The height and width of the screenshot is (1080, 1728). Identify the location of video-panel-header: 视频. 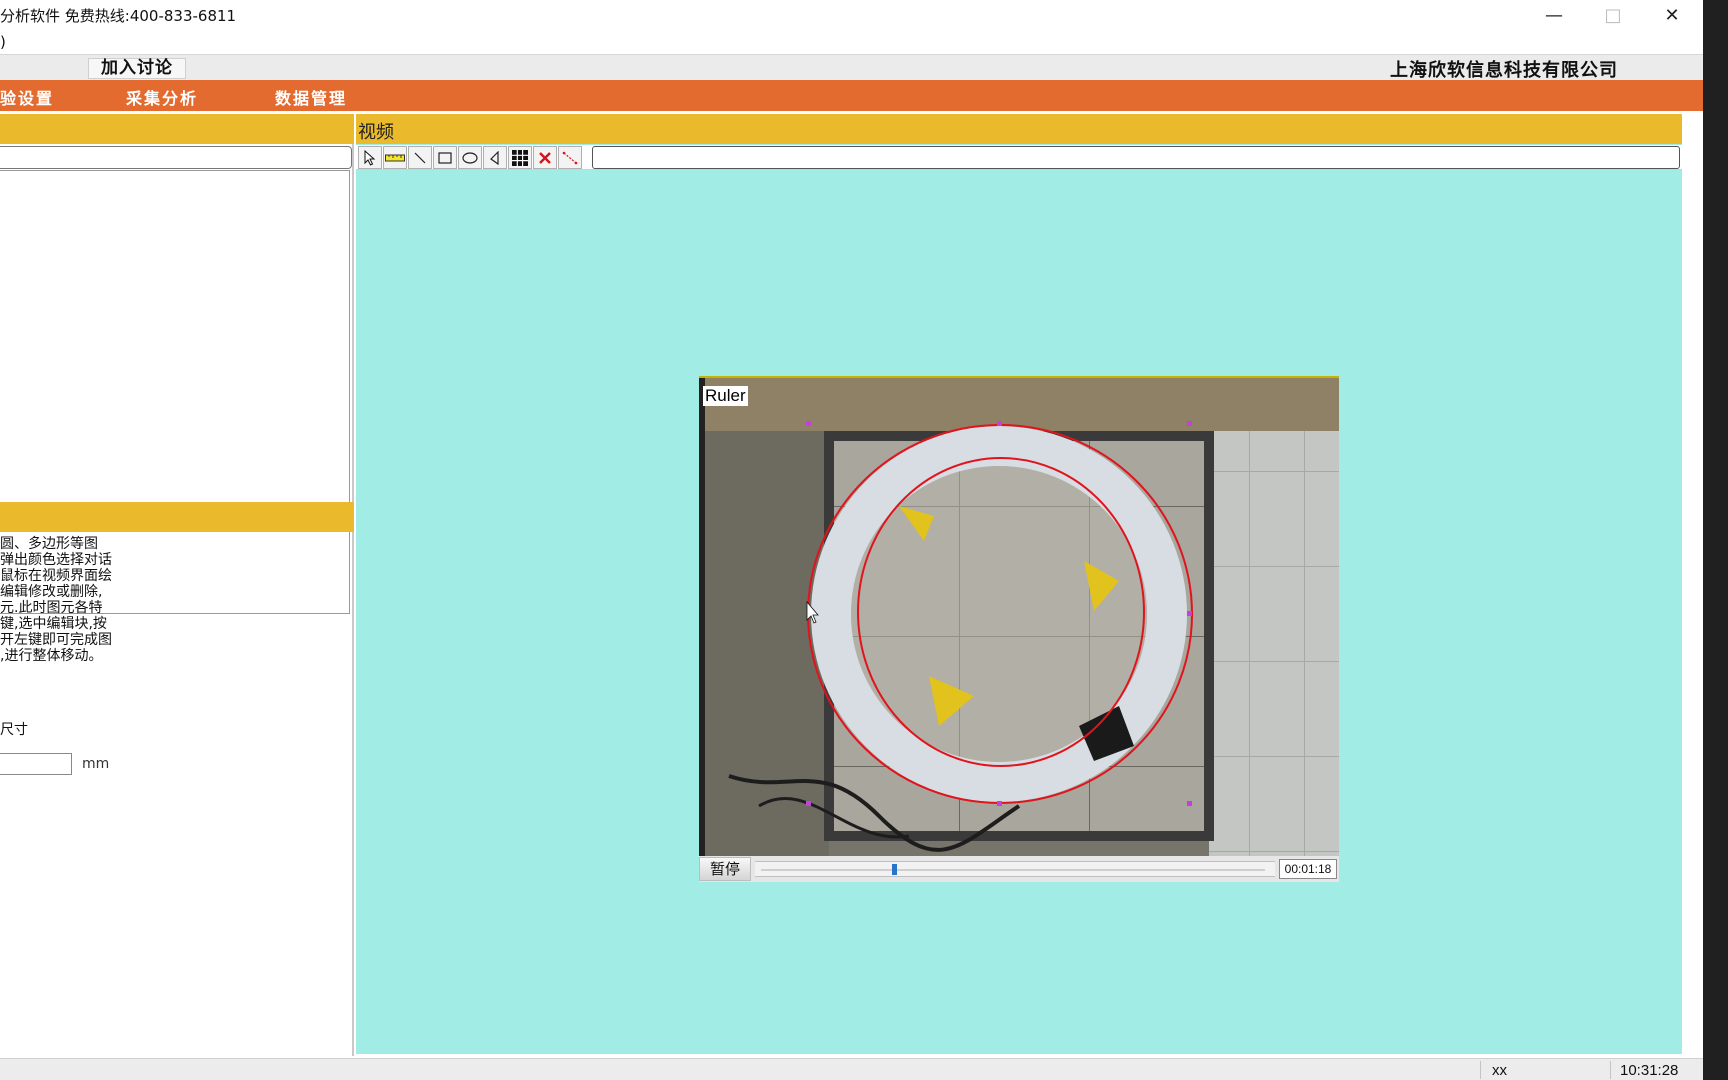
(1019, 129).